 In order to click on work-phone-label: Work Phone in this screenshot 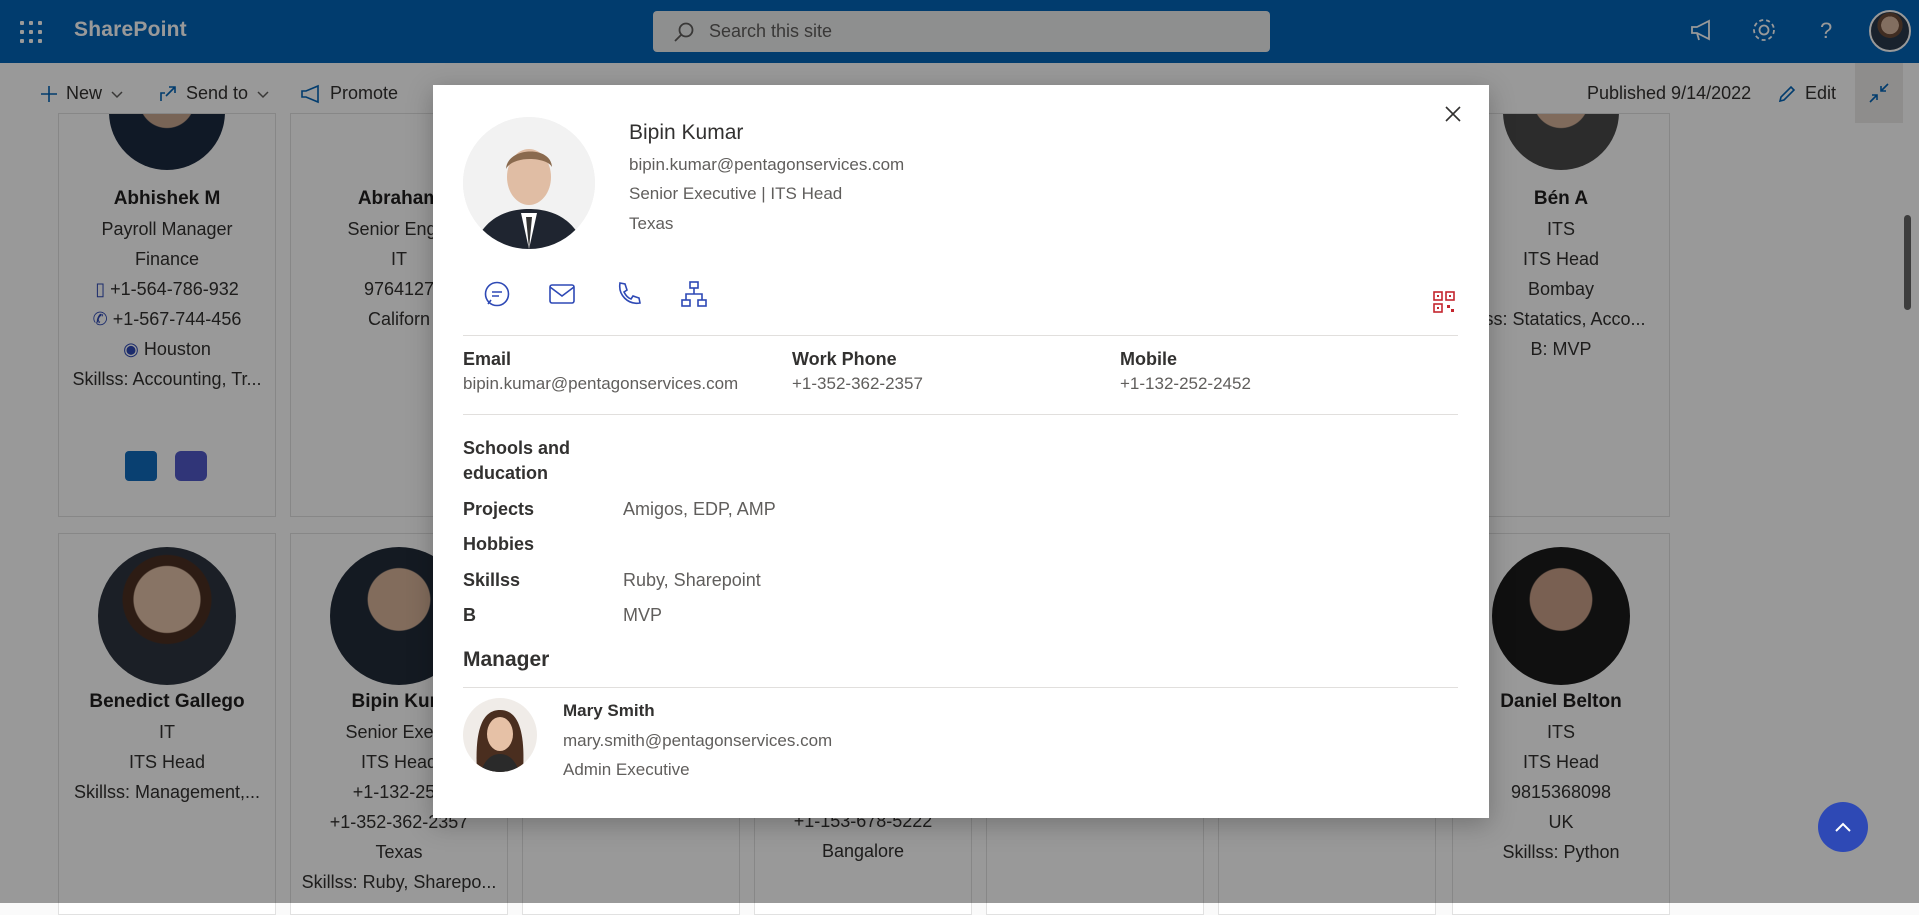, I will do `click(844, 359)`.